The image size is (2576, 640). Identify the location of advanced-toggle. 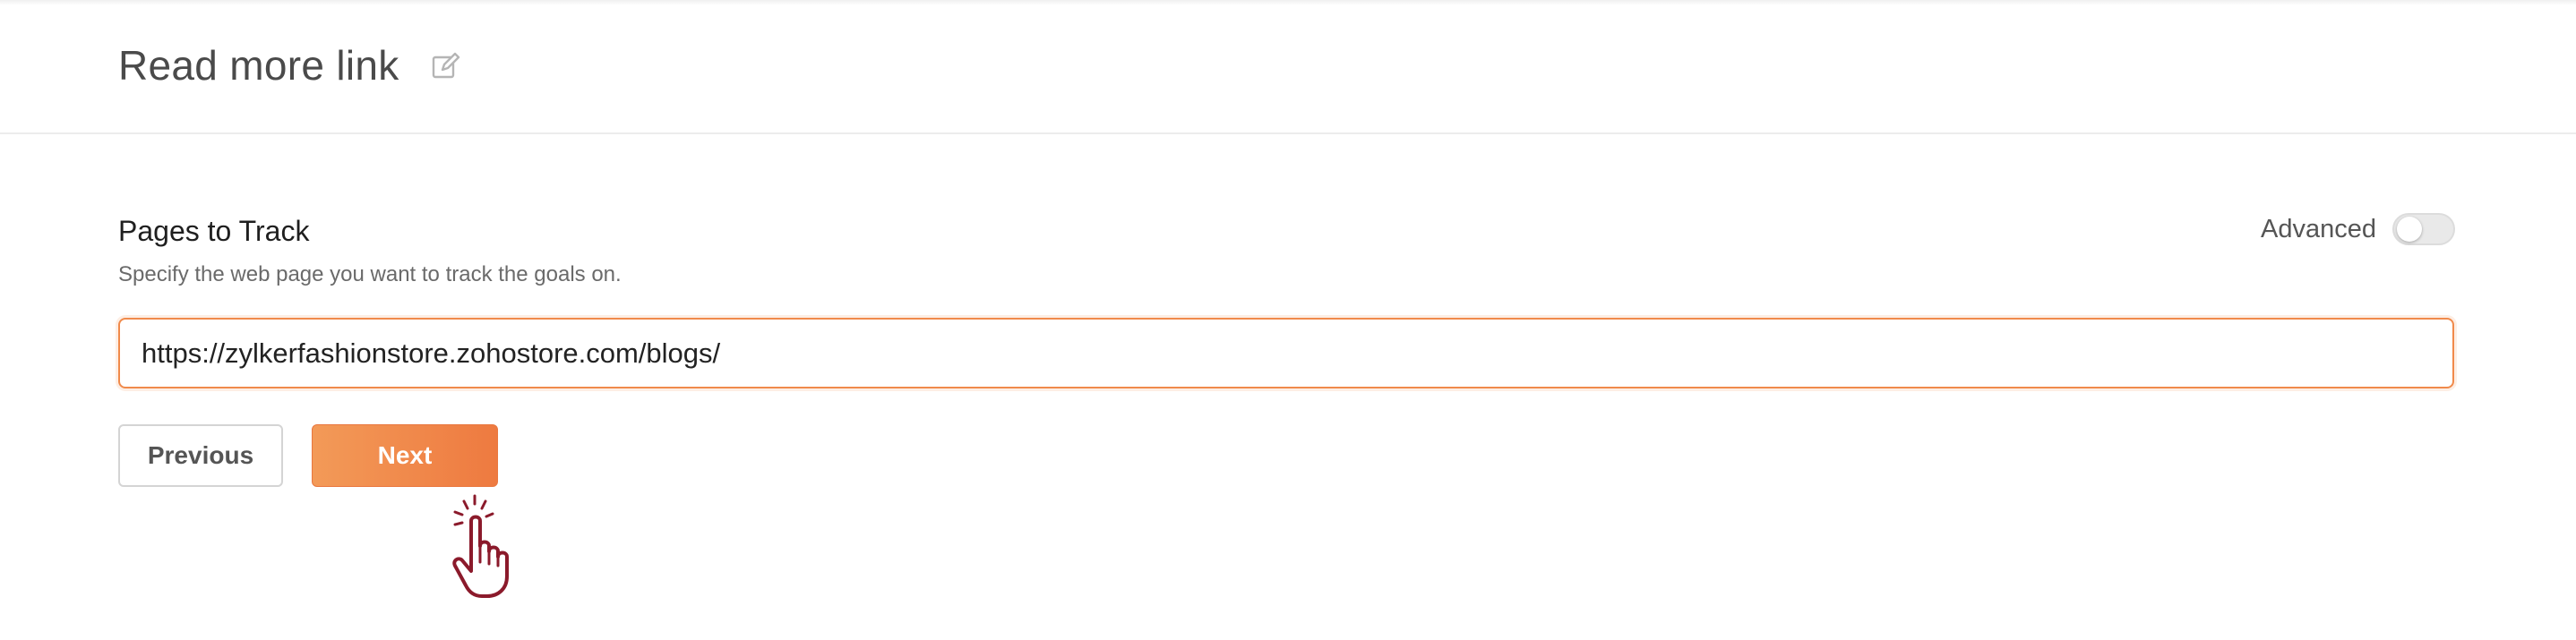
(2423, 229).